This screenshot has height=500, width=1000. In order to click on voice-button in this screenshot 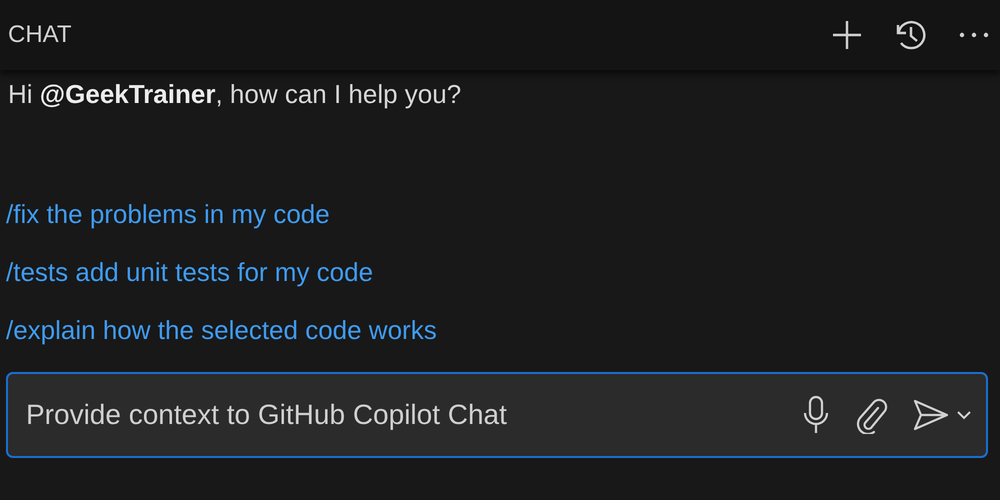, I will do `click(816, 415)`.